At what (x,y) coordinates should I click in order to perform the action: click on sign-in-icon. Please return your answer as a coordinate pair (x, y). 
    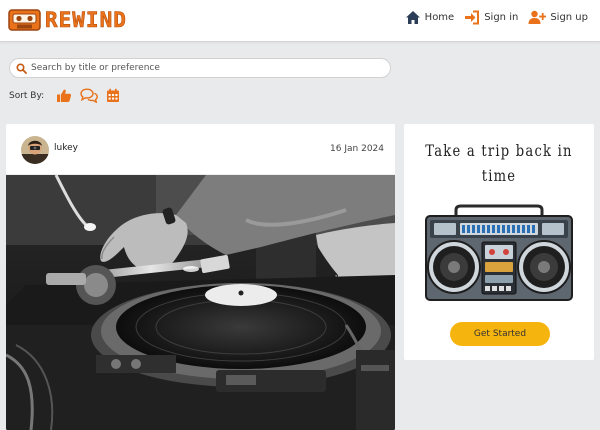
    Looking at the image, I should click on (472, 17).